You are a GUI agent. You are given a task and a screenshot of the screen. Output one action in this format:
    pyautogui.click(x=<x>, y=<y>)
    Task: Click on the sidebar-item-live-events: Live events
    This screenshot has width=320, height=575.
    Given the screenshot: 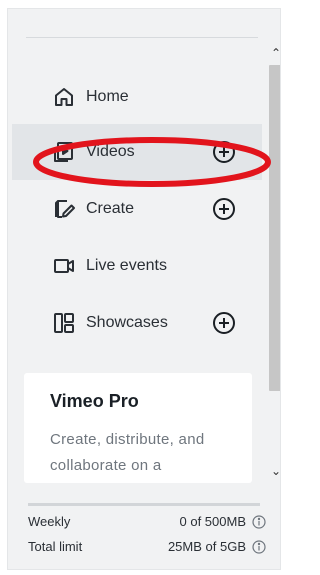 What is the action you would take?
    pyautogui.click(x=137, y=266)
    